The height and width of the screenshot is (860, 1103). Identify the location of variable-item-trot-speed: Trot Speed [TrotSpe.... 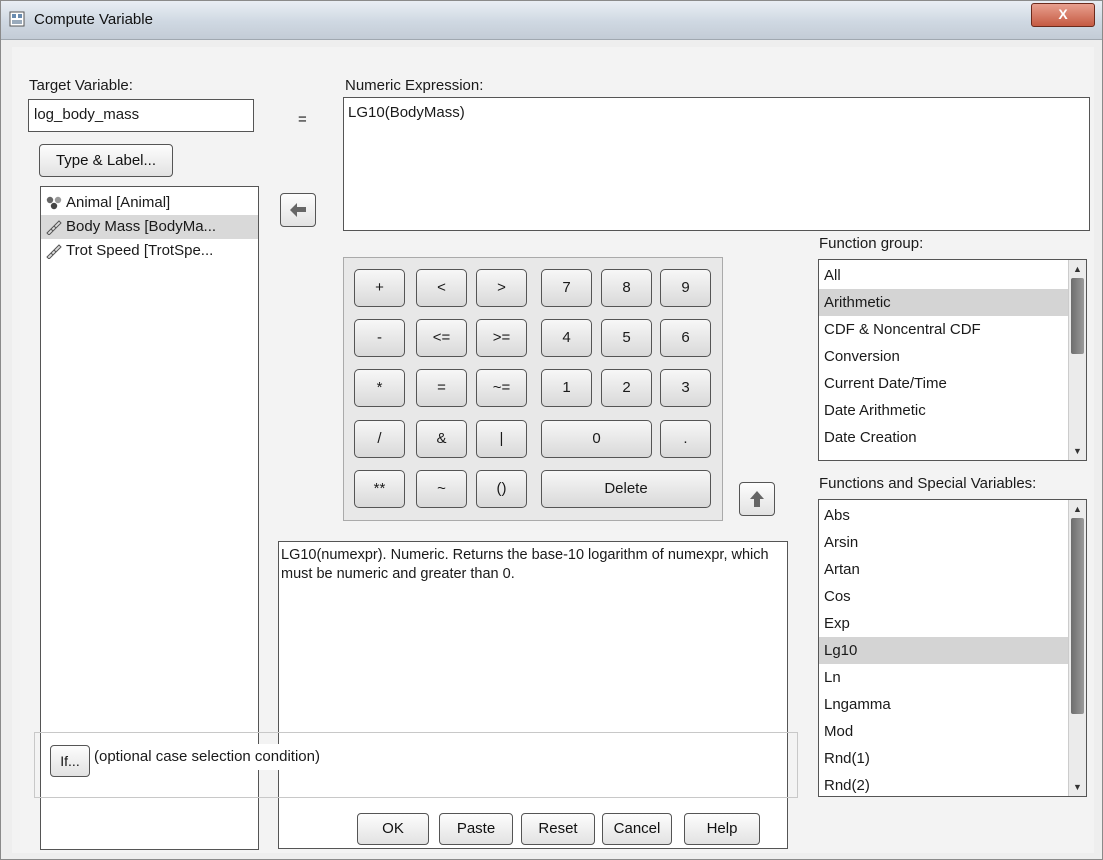
(149, 251).